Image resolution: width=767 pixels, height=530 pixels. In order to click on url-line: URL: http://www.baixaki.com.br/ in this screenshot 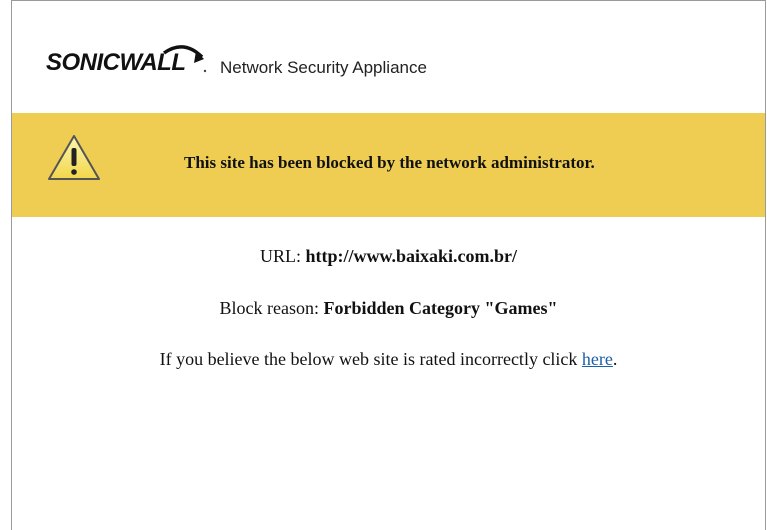, I will do `click(388, 256)`.